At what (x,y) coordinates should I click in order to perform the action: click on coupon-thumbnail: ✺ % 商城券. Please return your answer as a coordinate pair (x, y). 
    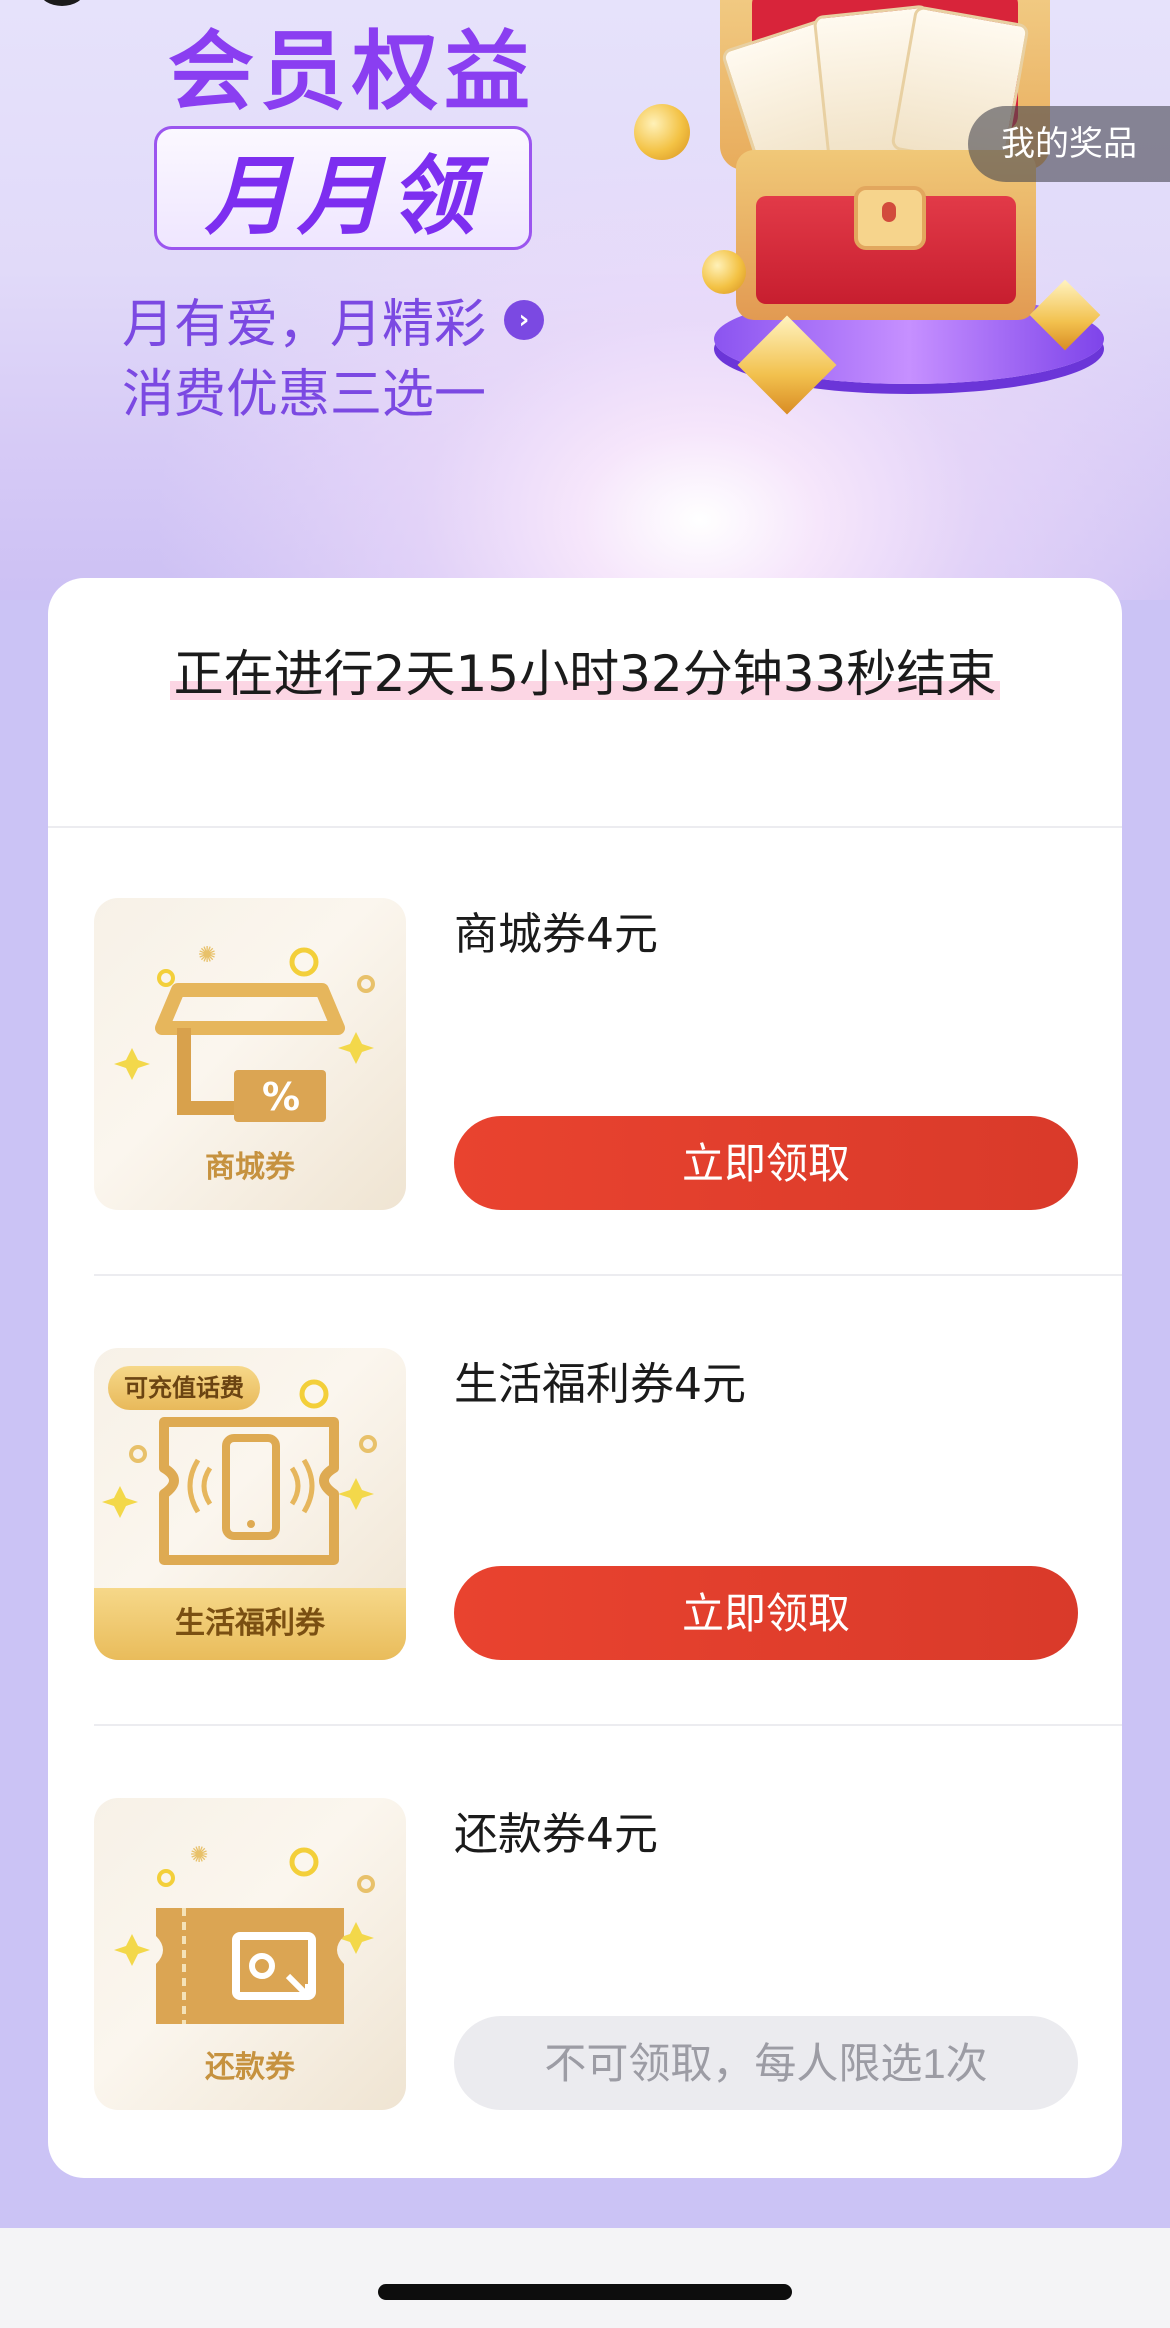
    Looking at the image, I should click on (250, 1054).